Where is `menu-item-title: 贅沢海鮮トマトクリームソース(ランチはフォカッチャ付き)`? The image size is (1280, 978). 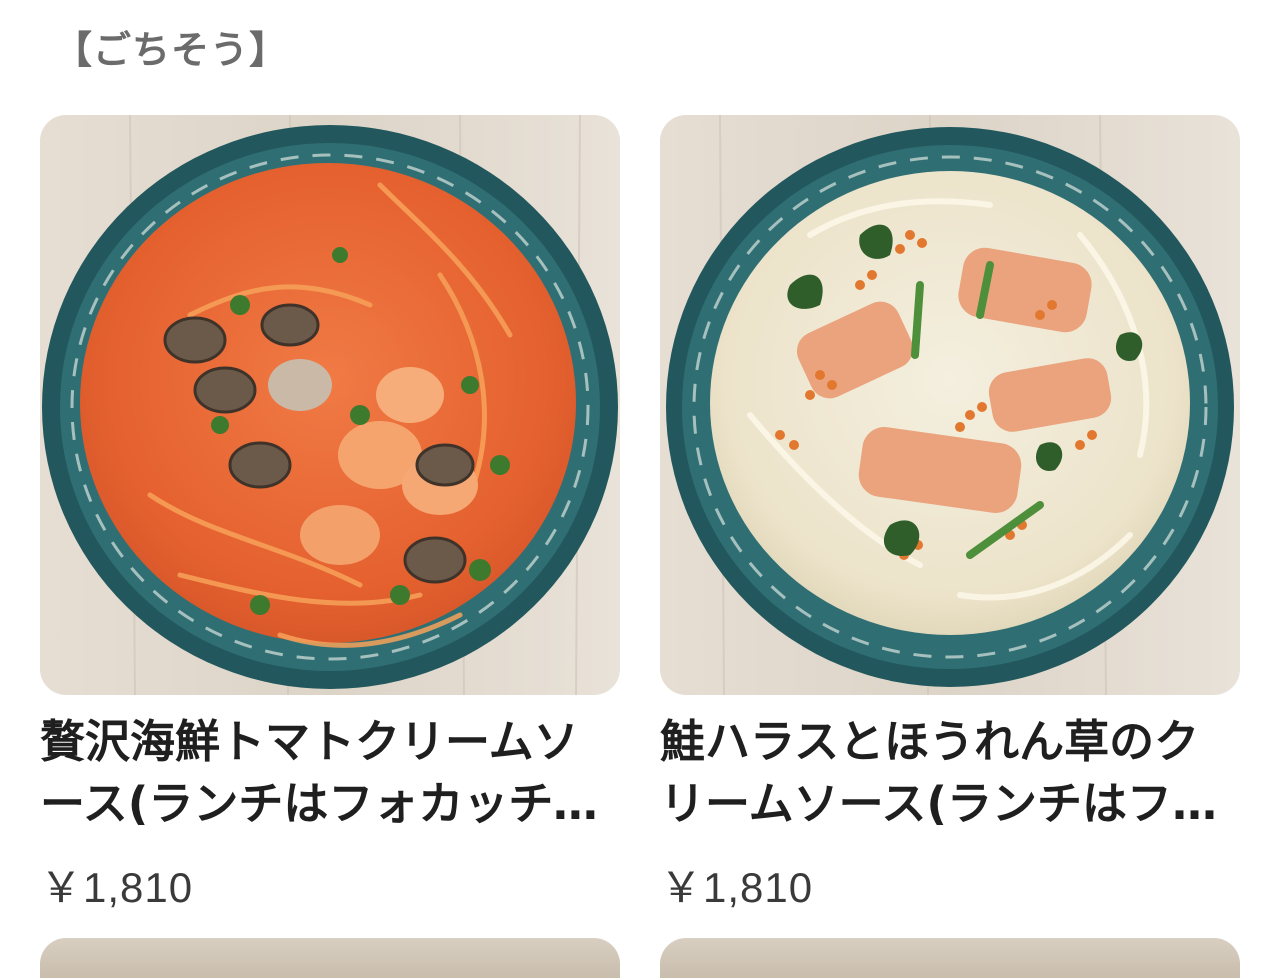 menu-item-title: 贅沢海鮮トマトクリームソース(ランチはフォカッチャ付き) is located at coordinates (330, 773).